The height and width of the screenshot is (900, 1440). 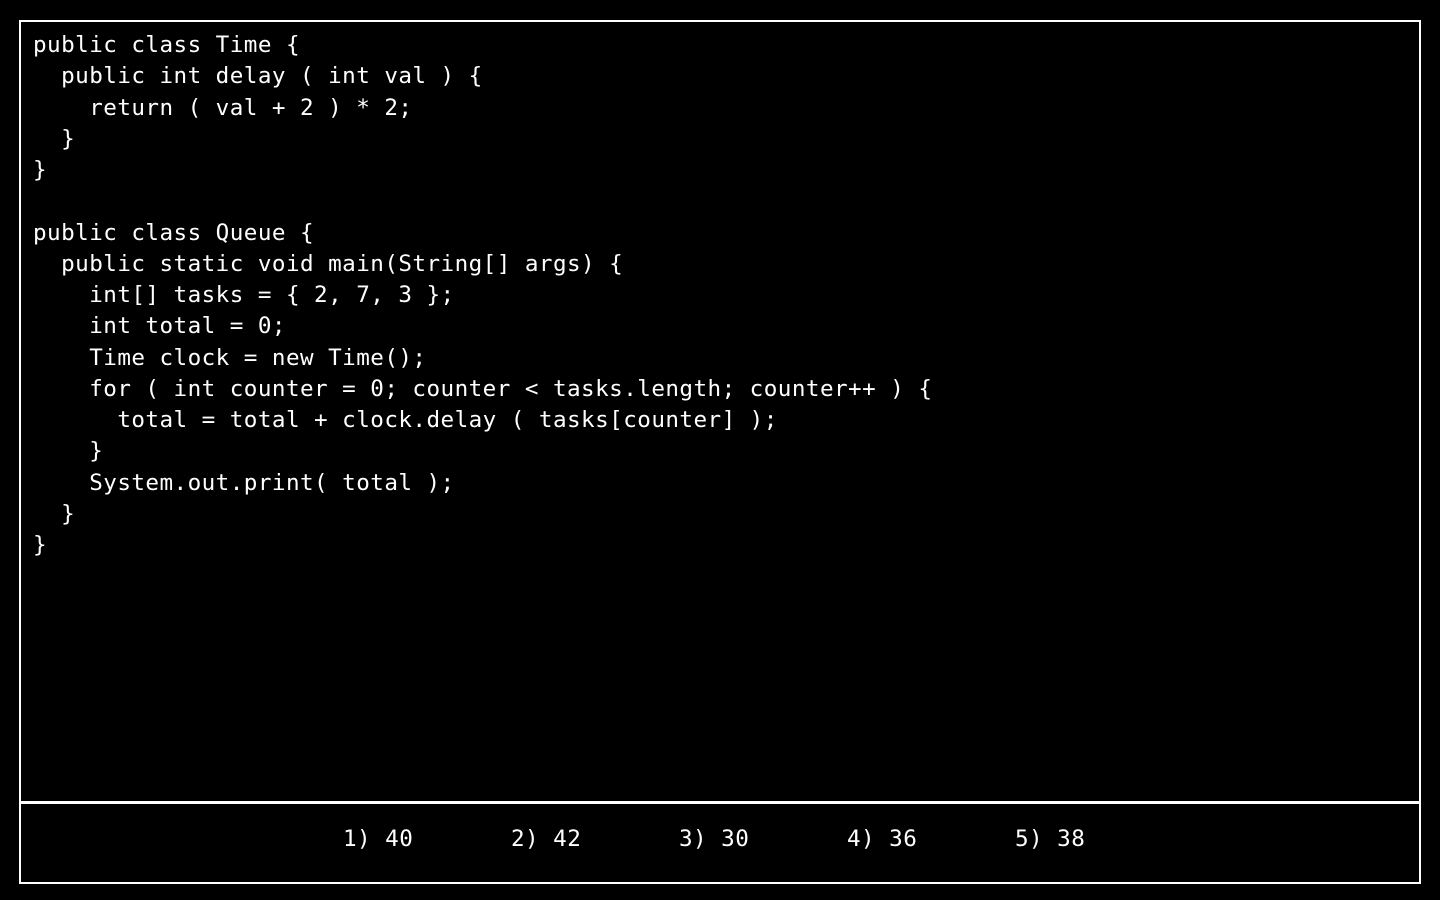 What do you see at coordinates (244, 482) in the screenshot?
I see `code-line: System.out.print( total );` at bounding box center [244, 482].